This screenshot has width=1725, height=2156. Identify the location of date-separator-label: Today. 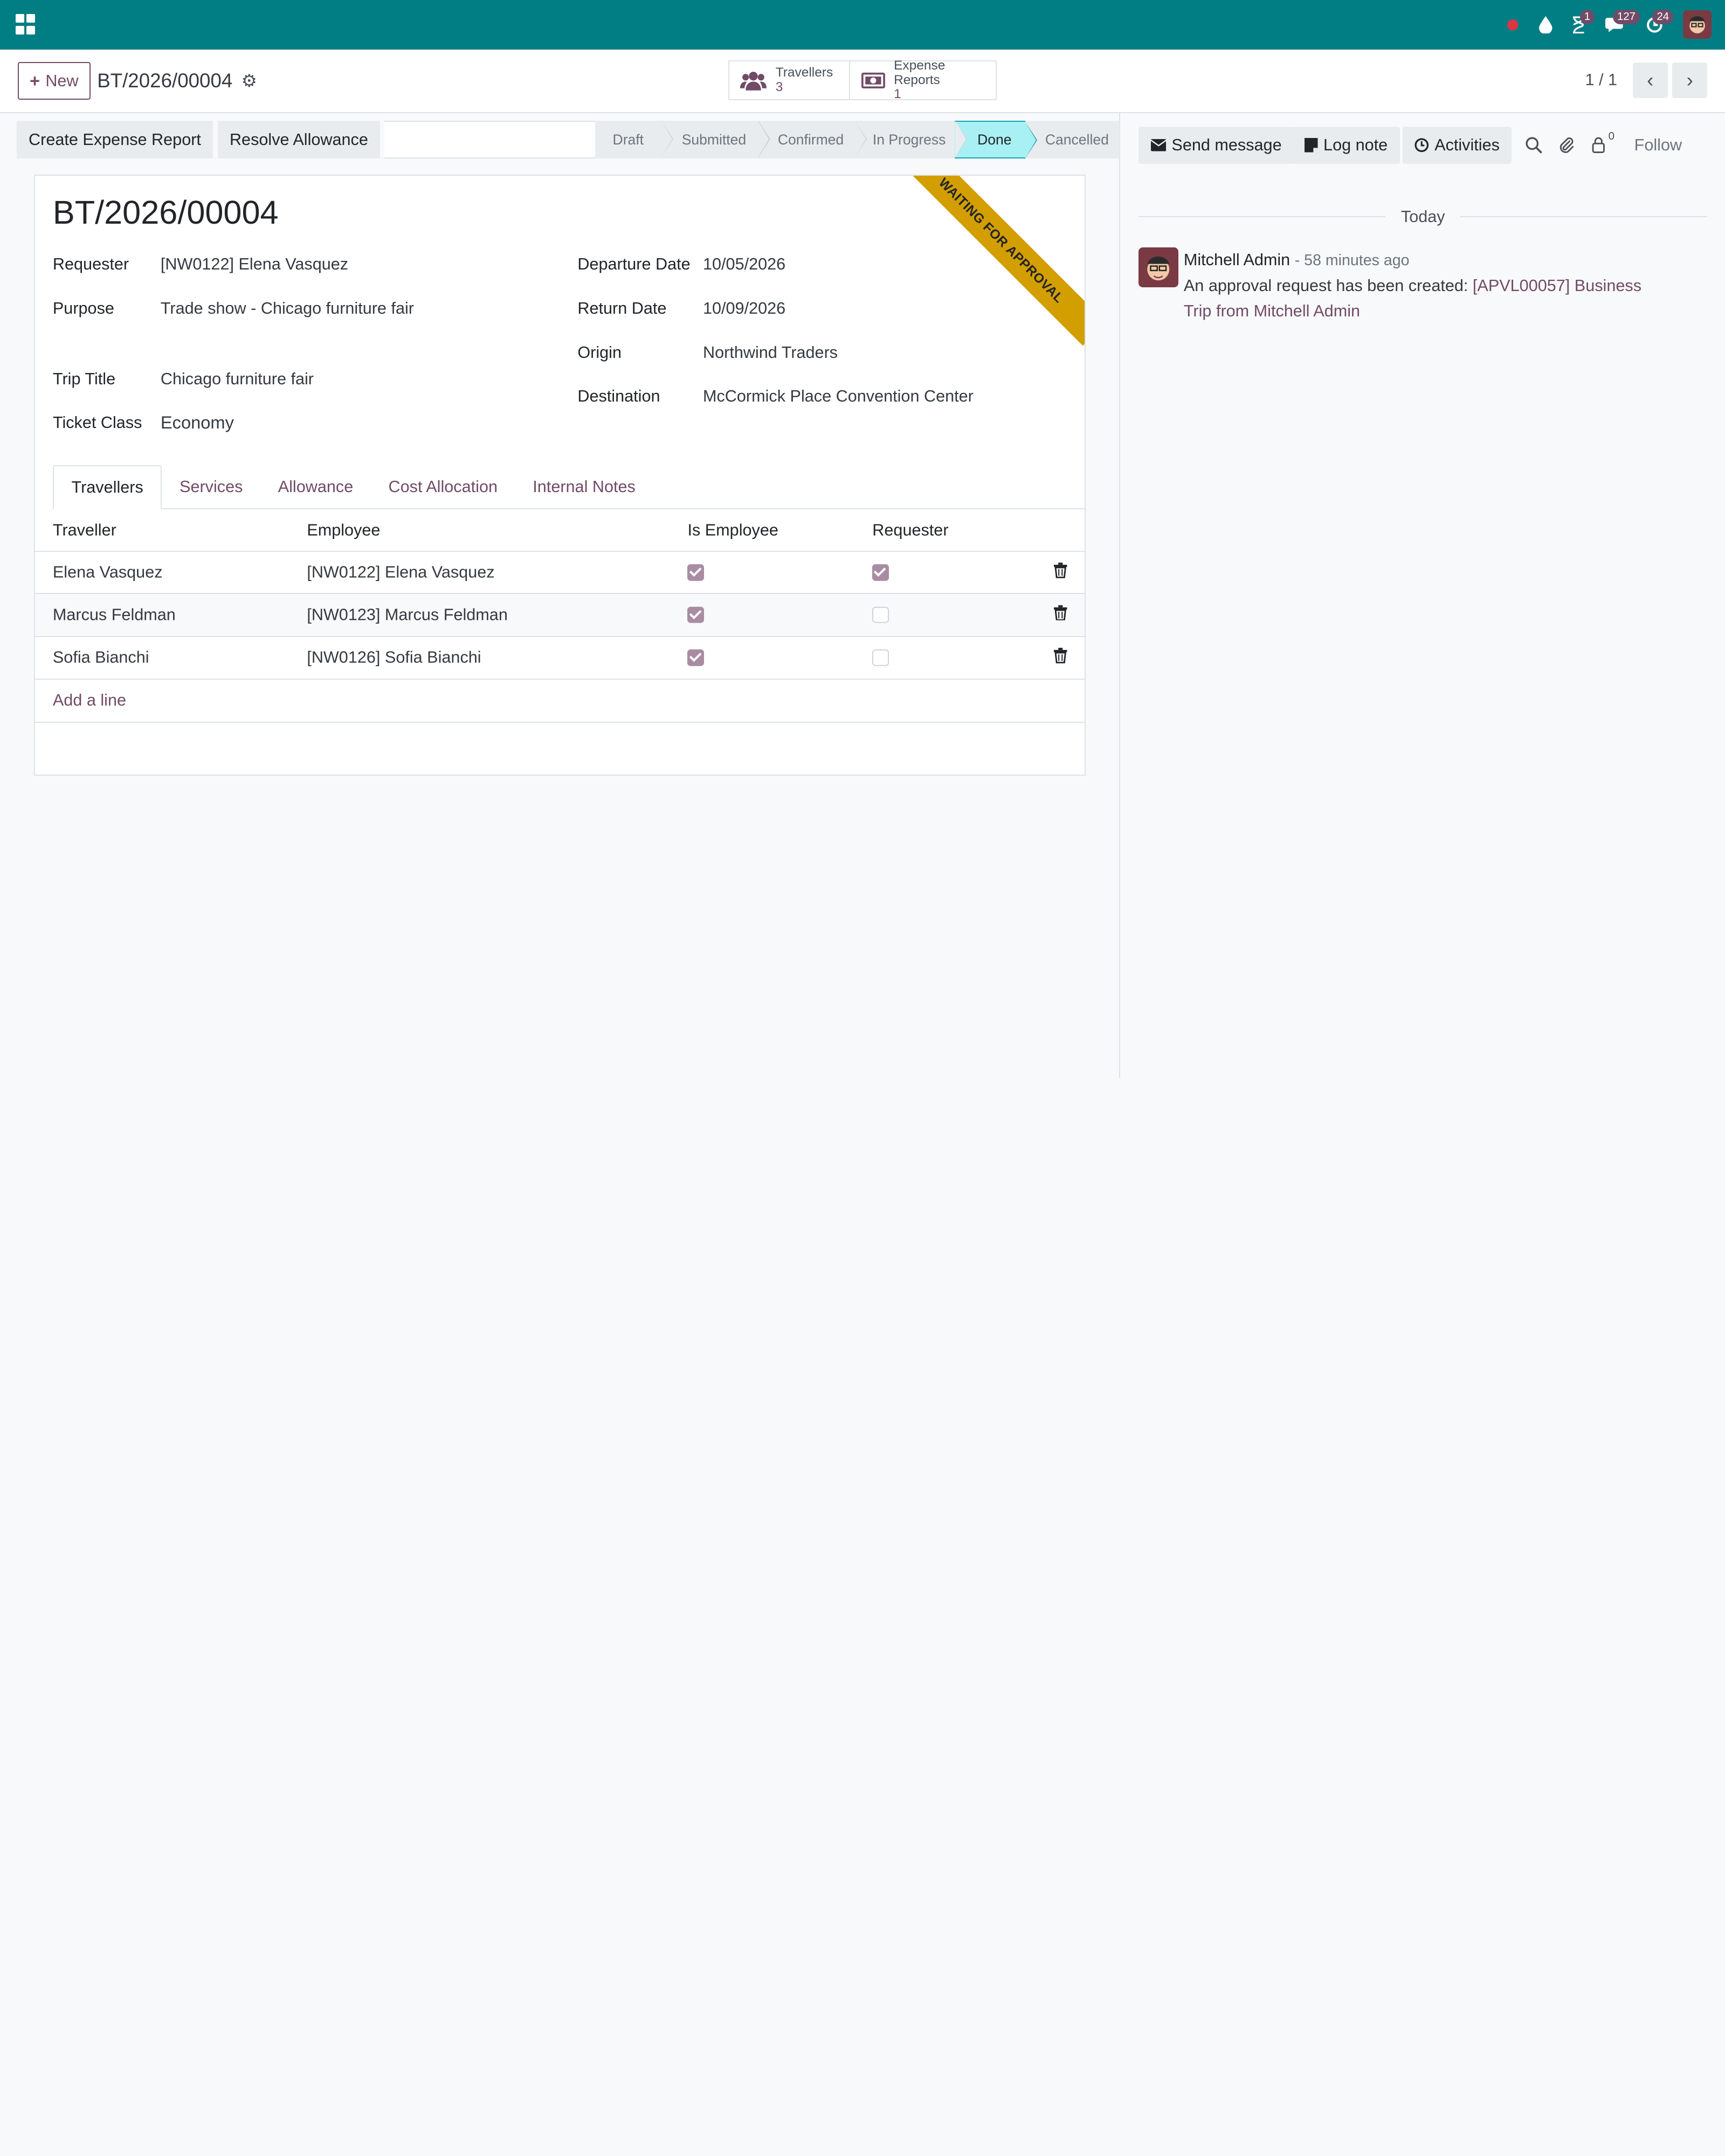
(1422, 216).